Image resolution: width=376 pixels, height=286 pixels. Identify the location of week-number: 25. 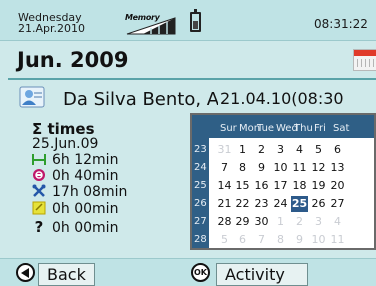
(200, 185).